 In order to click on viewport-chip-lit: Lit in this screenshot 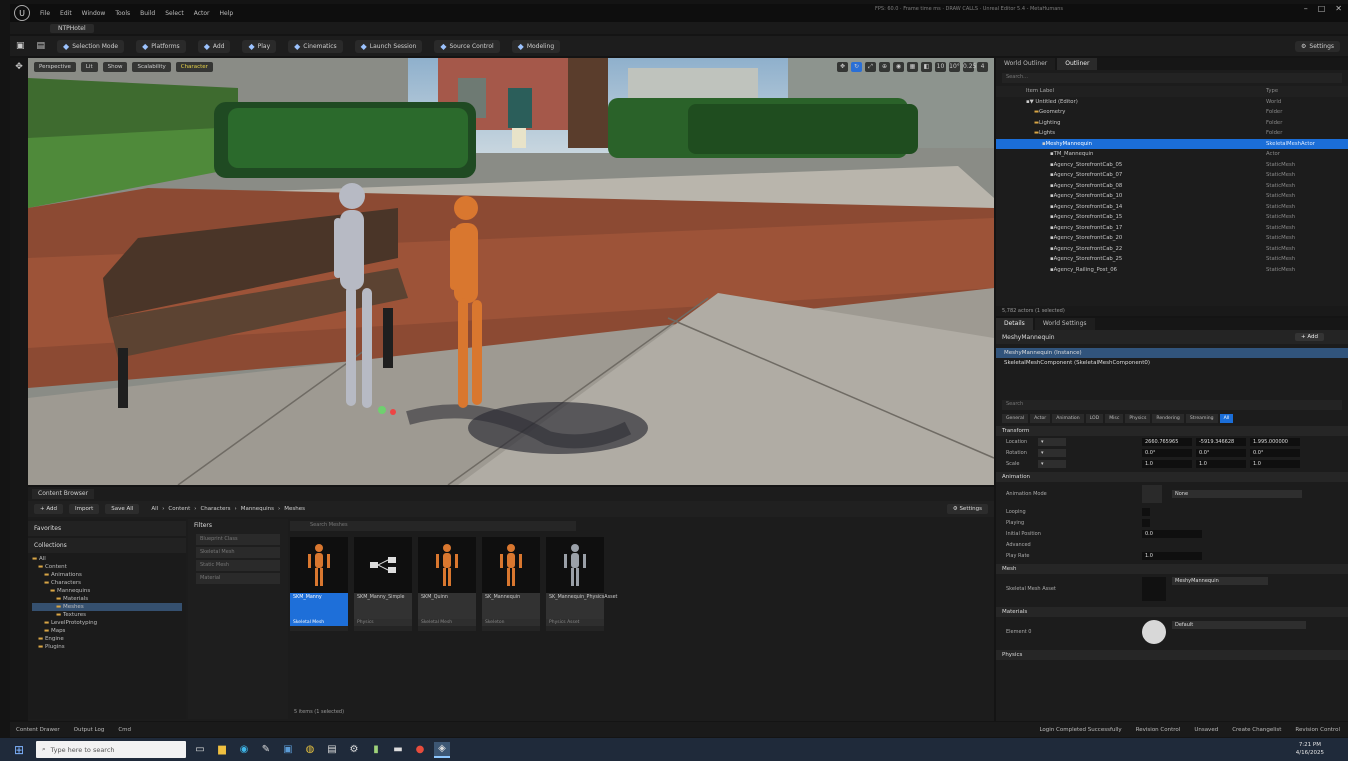, I will do `click(89, 67)`.